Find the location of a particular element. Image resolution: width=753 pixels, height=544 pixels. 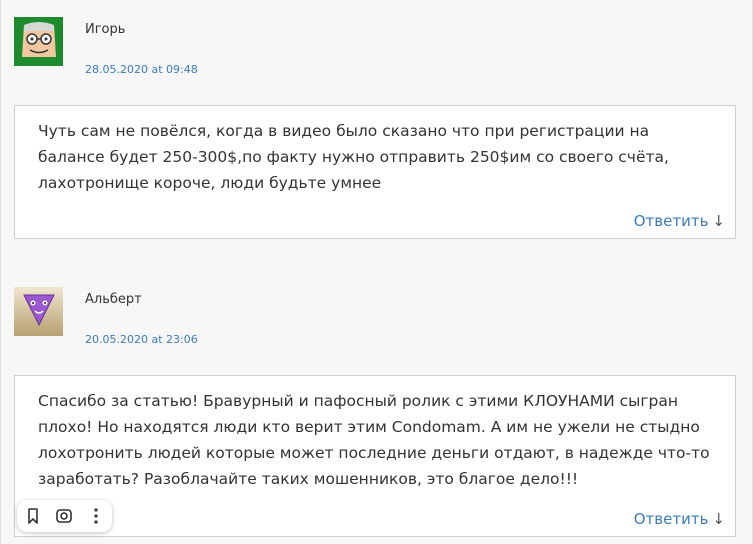

purple-triangle-avatar-icon is located at coordinates (38, 311).